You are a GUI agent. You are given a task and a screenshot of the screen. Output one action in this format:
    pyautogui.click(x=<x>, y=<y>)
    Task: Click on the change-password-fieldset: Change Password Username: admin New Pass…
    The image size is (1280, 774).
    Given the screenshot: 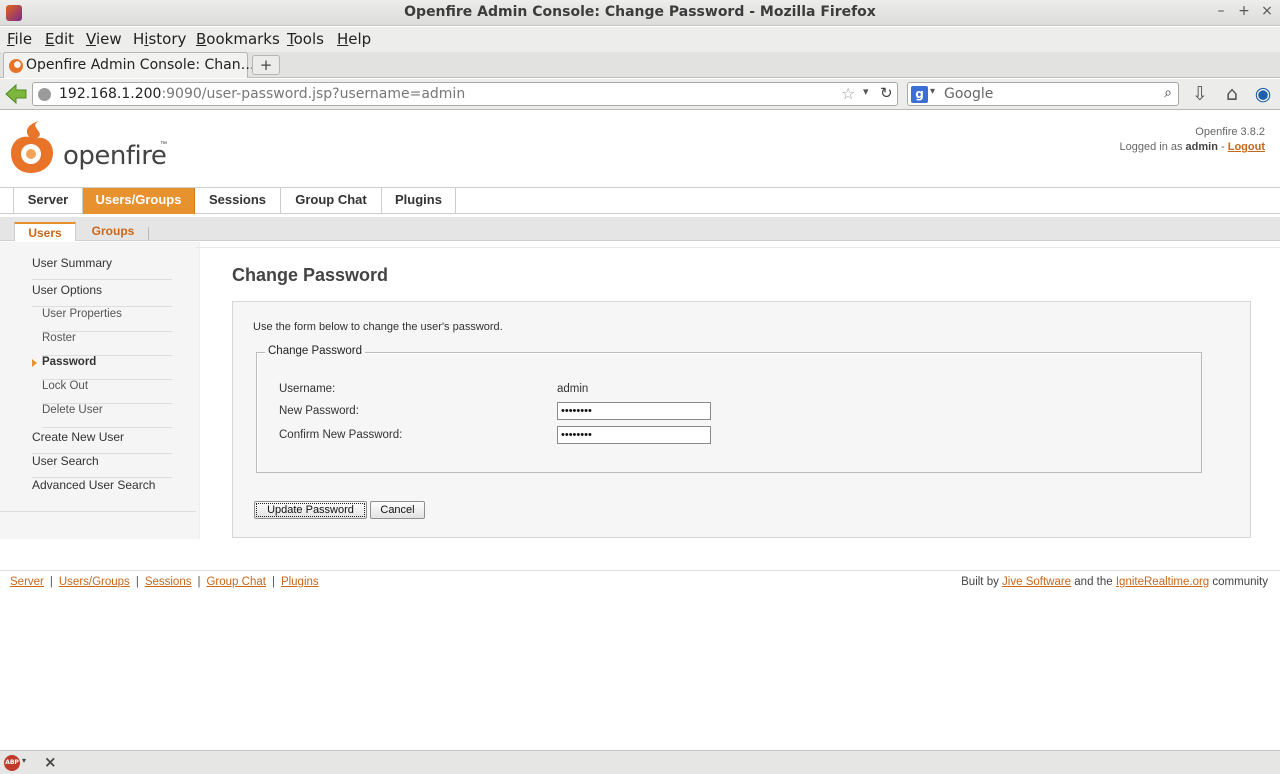 What is the action you would take?
    pyautogui.click(x=729, y=409)
    